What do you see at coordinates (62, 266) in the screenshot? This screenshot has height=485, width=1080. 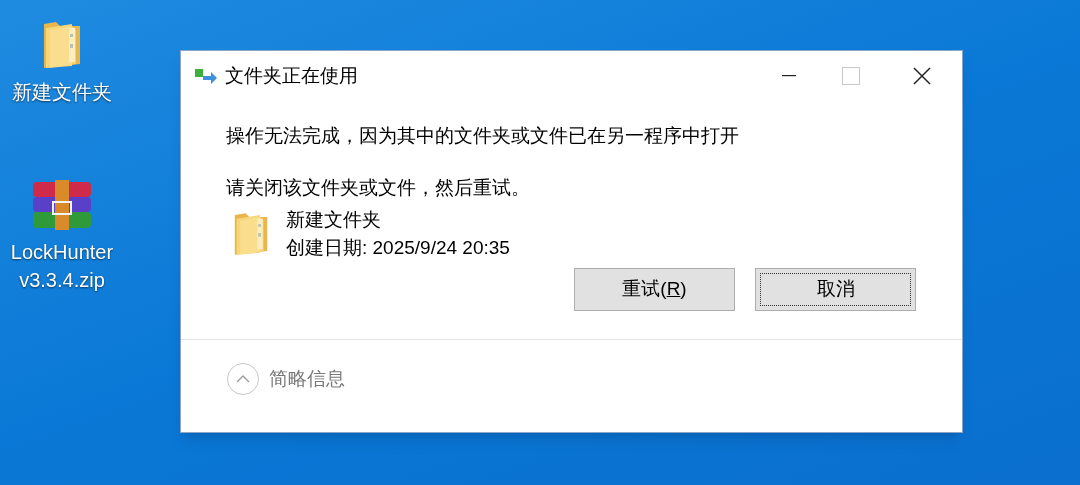 I see `desktop-icon-label: LockHunter v3.3.4.zip` at bounding box center [62, 266].